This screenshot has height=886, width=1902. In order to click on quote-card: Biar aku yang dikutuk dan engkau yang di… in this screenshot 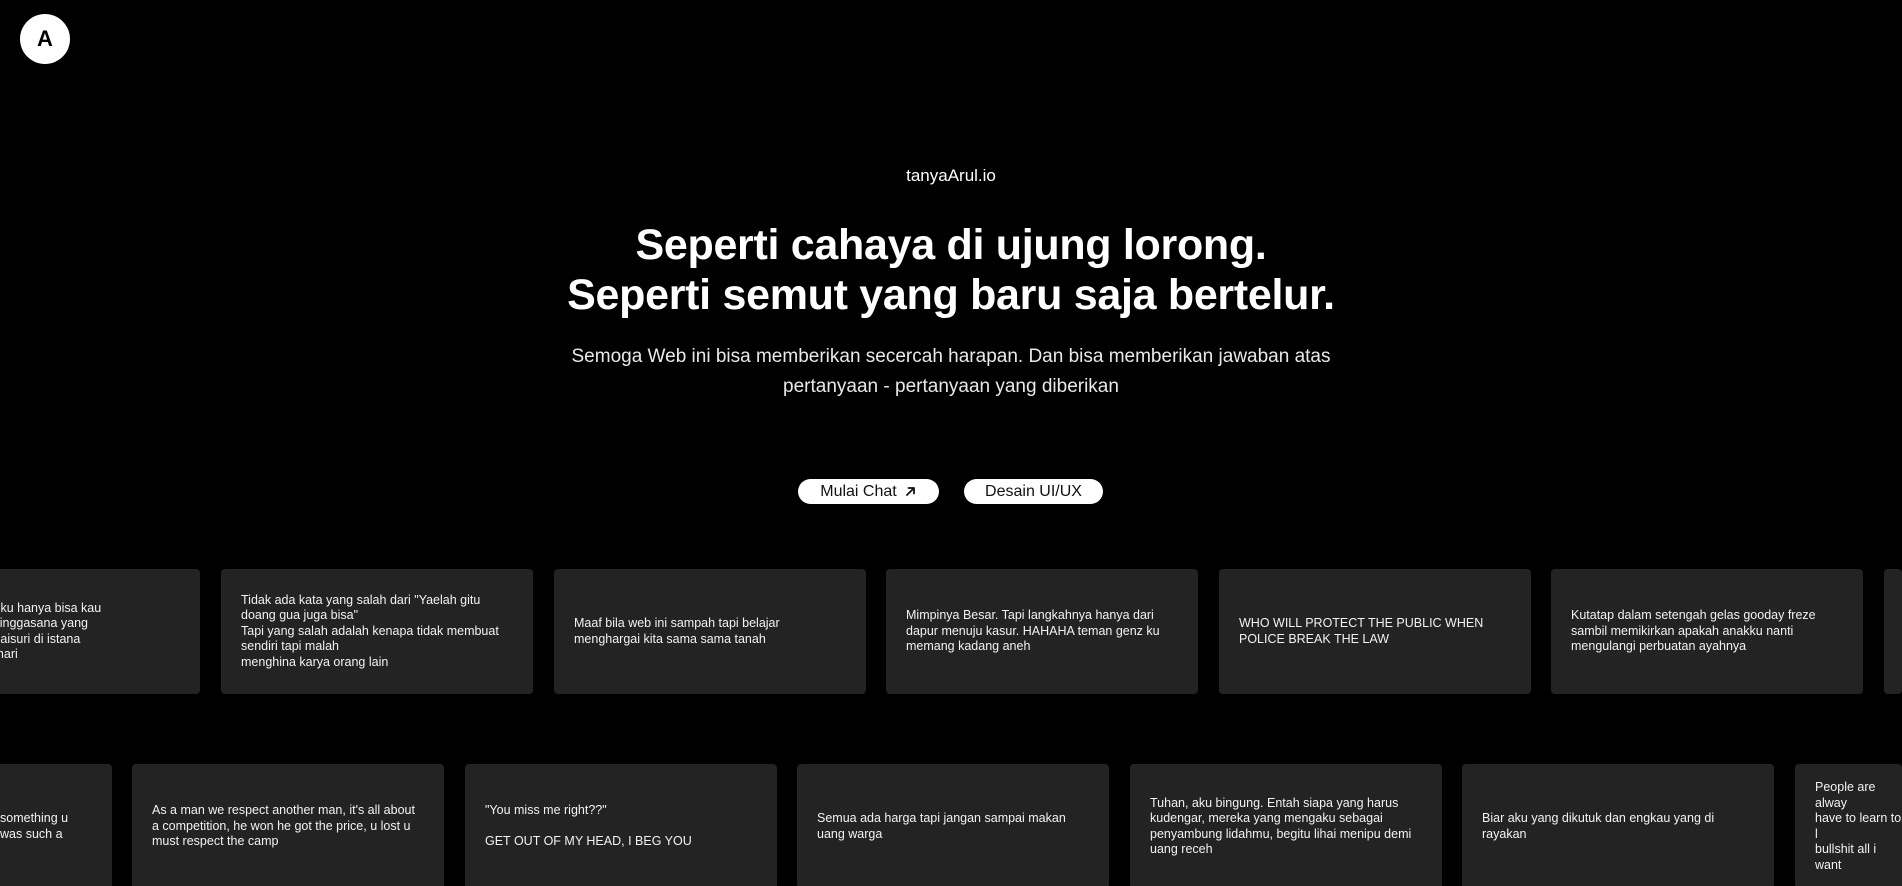, I will do `click(1618, 825)`.